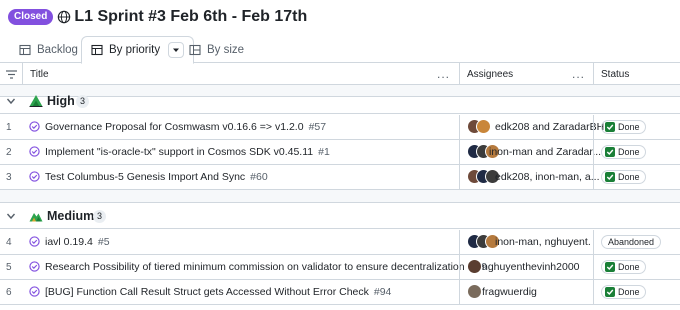 The height and width of the screenshot is (310, 680). Describe the element at coordinates (57, 49) in the screenshot. I see `tab-backlog-label: Backlog` at that location.